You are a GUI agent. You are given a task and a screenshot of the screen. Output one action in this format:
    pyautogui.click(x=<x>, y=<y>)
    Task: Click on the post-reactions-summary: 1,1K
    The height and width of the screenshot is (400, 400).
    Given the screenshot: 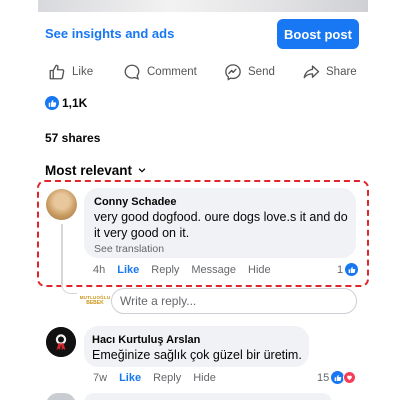 What is the action you would take?
    pyautogui.click(x=66, y=103)
    